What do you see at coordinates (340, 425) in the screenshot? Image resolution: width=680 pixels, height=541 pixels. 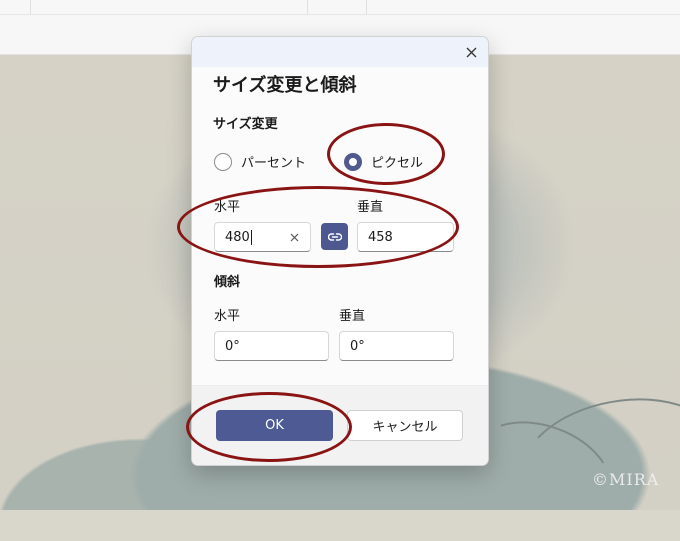 I see `dialog-footer: OK キャンセル` at bounding box center [340, 425].